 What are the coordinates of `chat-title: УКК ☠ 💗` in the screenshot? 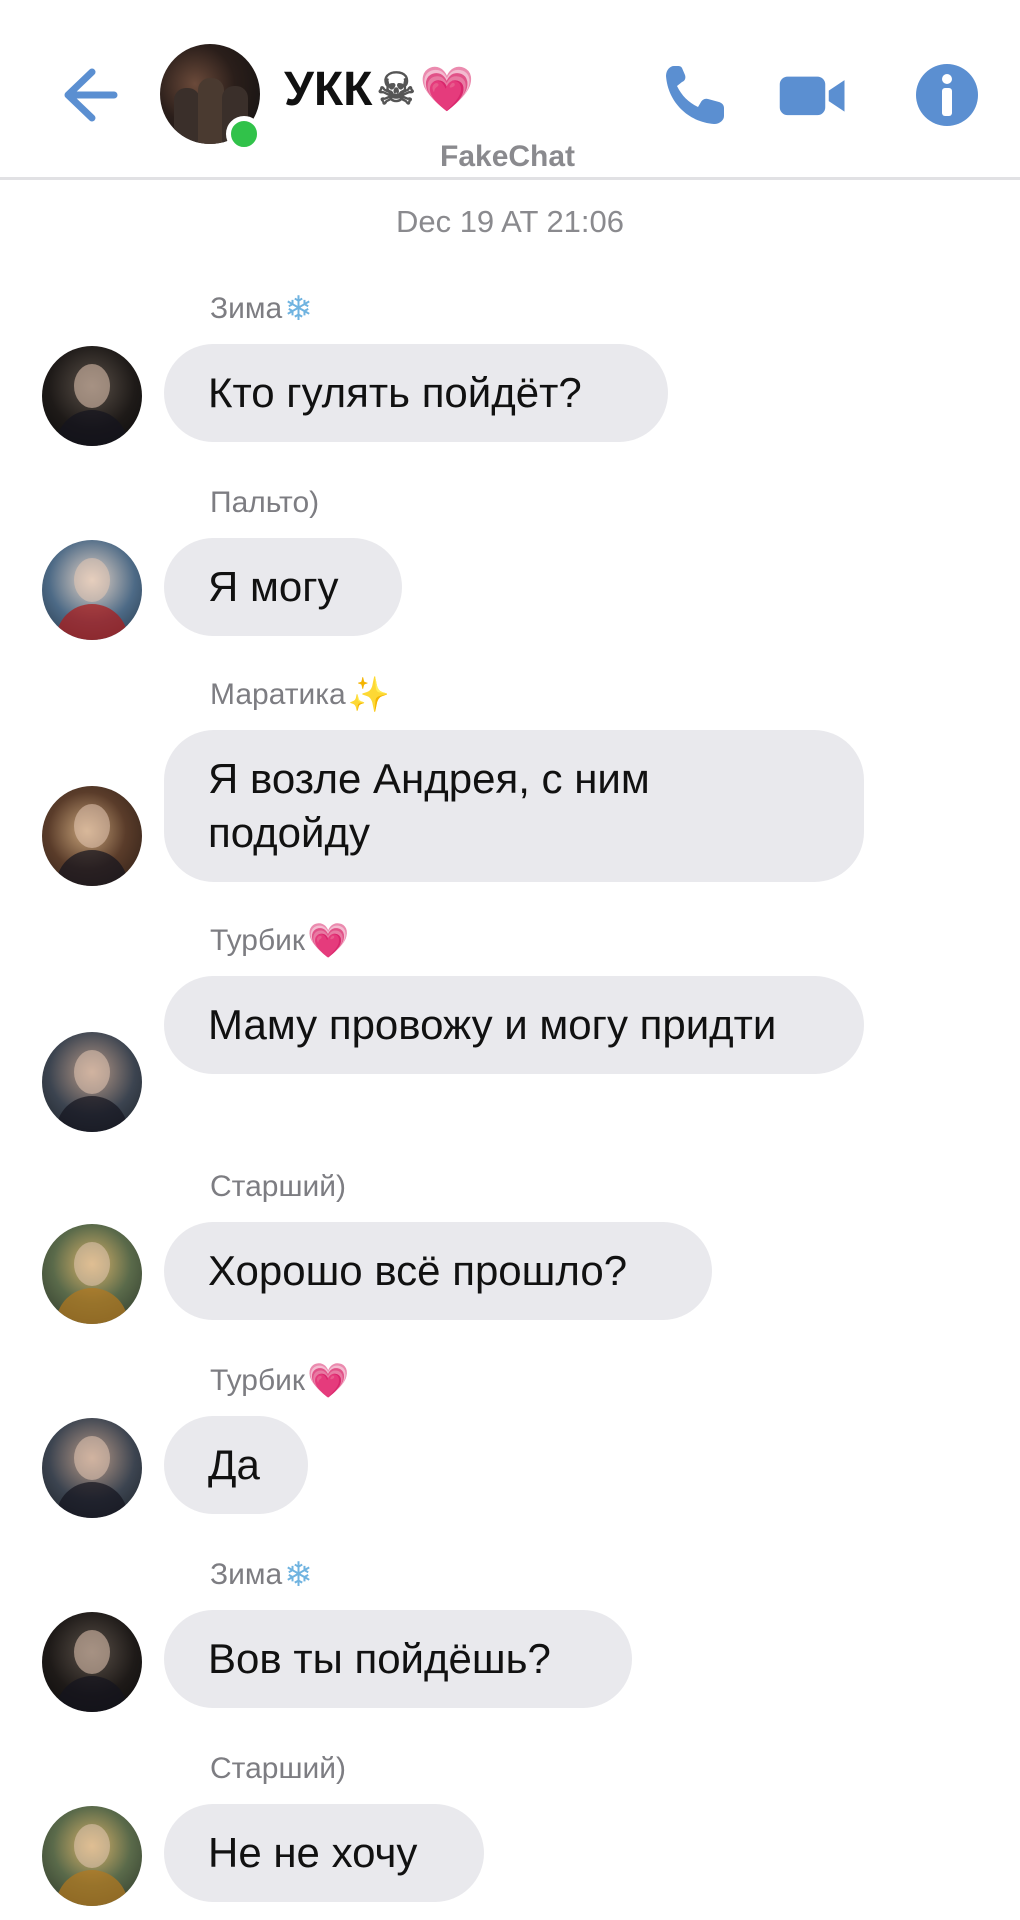 It's located at (379, 89).